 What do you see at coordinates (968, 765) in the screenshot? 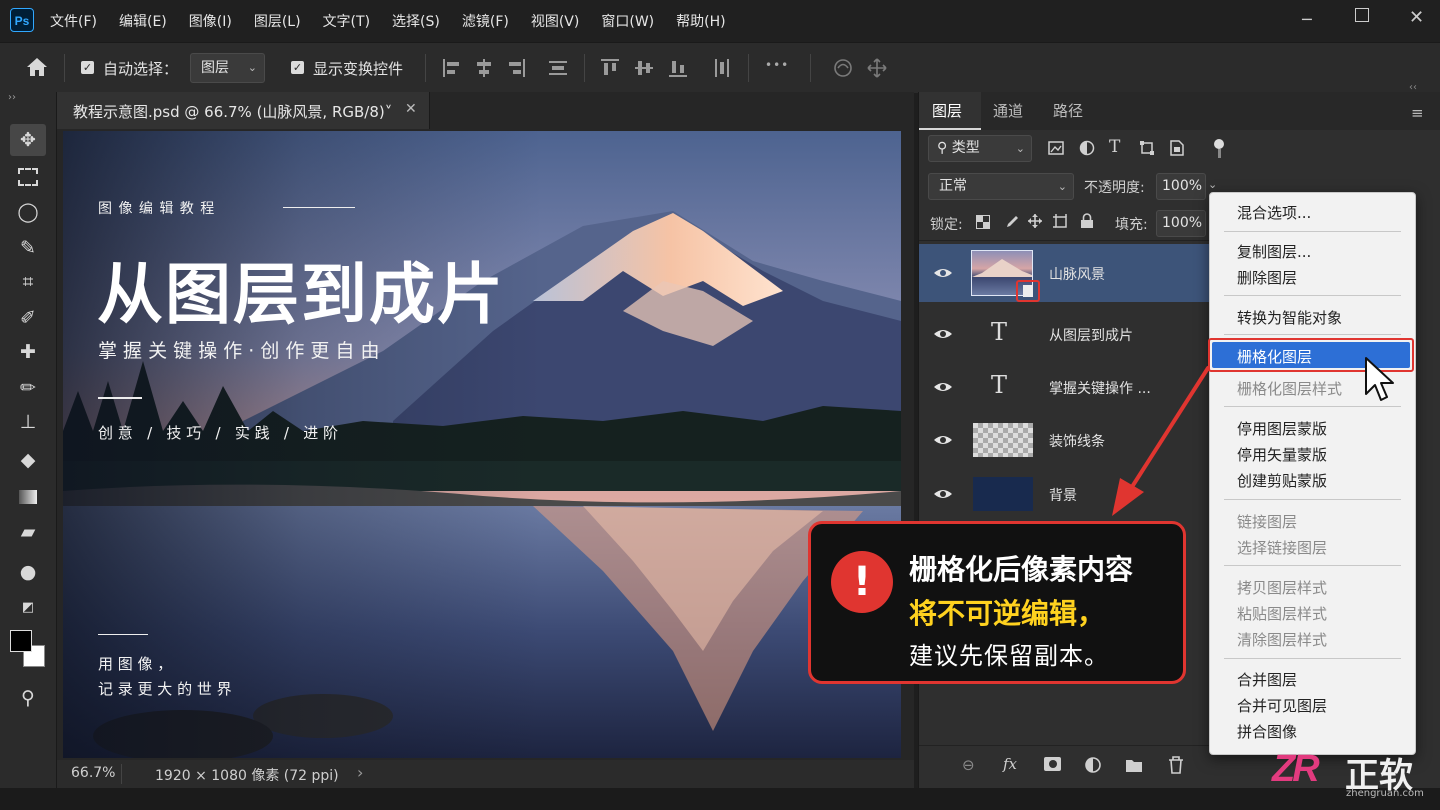
I see `link-layers-icon: ⊖` at bounding box center [968, 765].